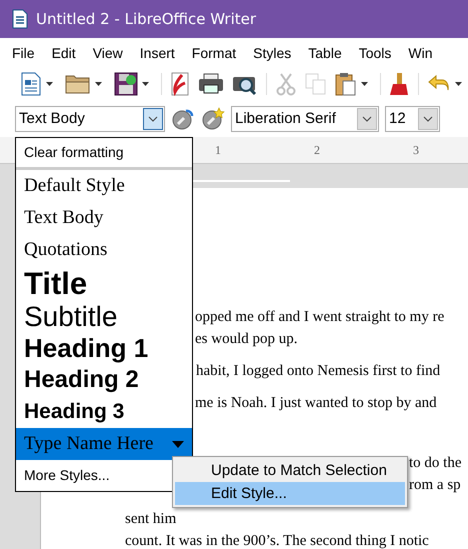 The image size is (468, 549). What do you see at coordinates (104, 218) in the screenshot?
I see `style-option: Text Body` at bounding box center [104, 218].